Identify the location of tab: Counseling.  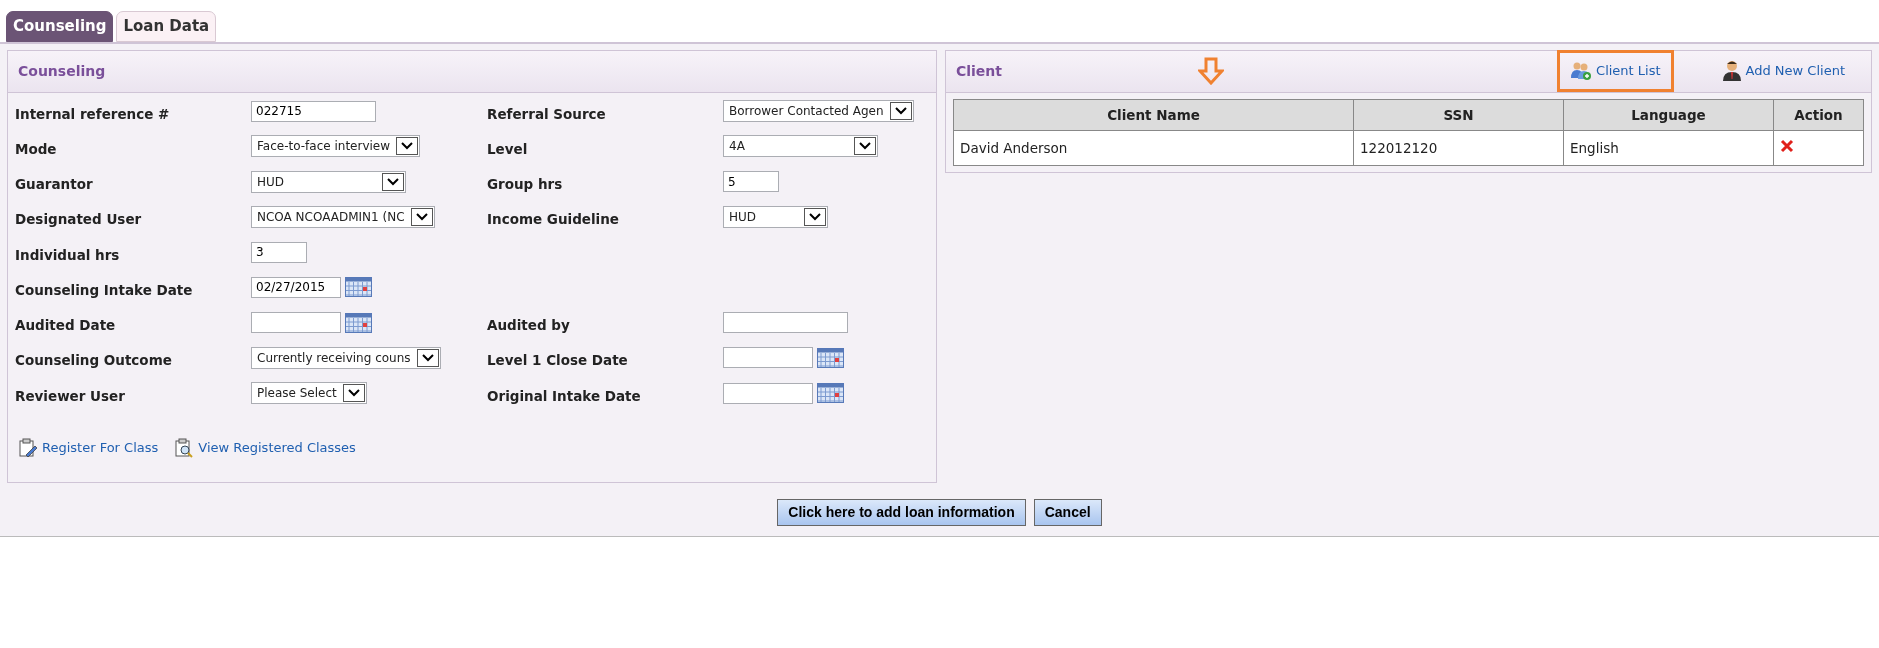
(60, 26).